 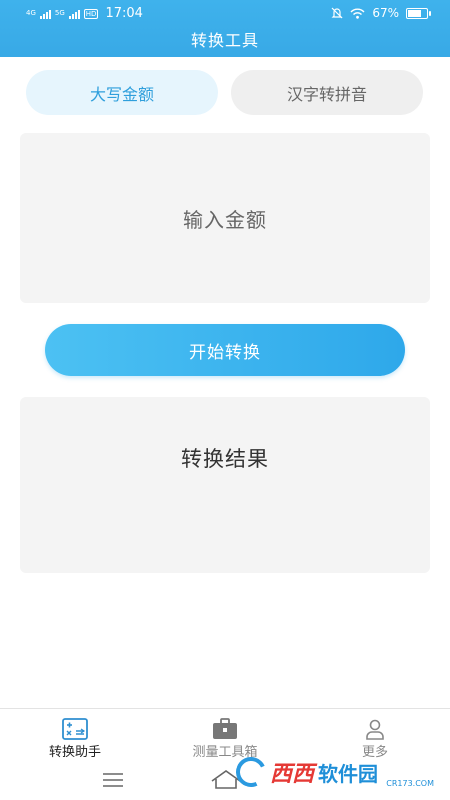 I want to click on watermark-brand-blue: 软件园, so click(x=348, y=773).